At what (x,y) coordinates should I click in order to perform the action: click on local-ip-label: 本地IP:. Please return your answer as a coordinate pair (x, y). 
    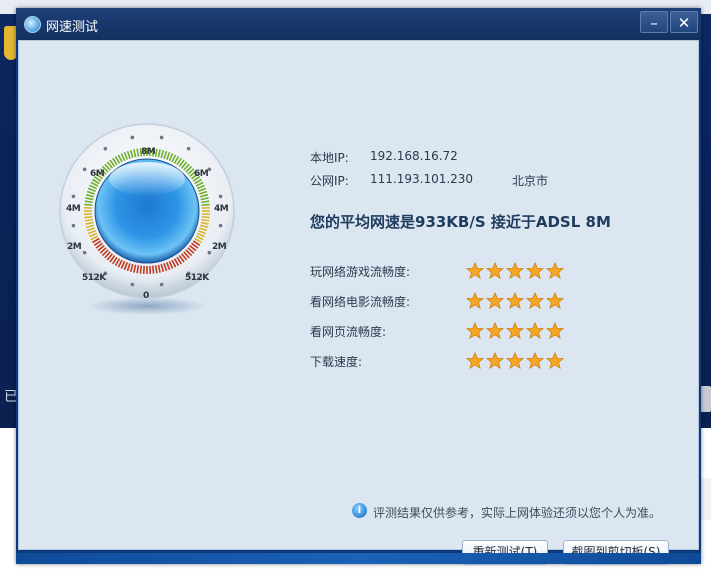
    Looking at the image, I should click on (329, 158).